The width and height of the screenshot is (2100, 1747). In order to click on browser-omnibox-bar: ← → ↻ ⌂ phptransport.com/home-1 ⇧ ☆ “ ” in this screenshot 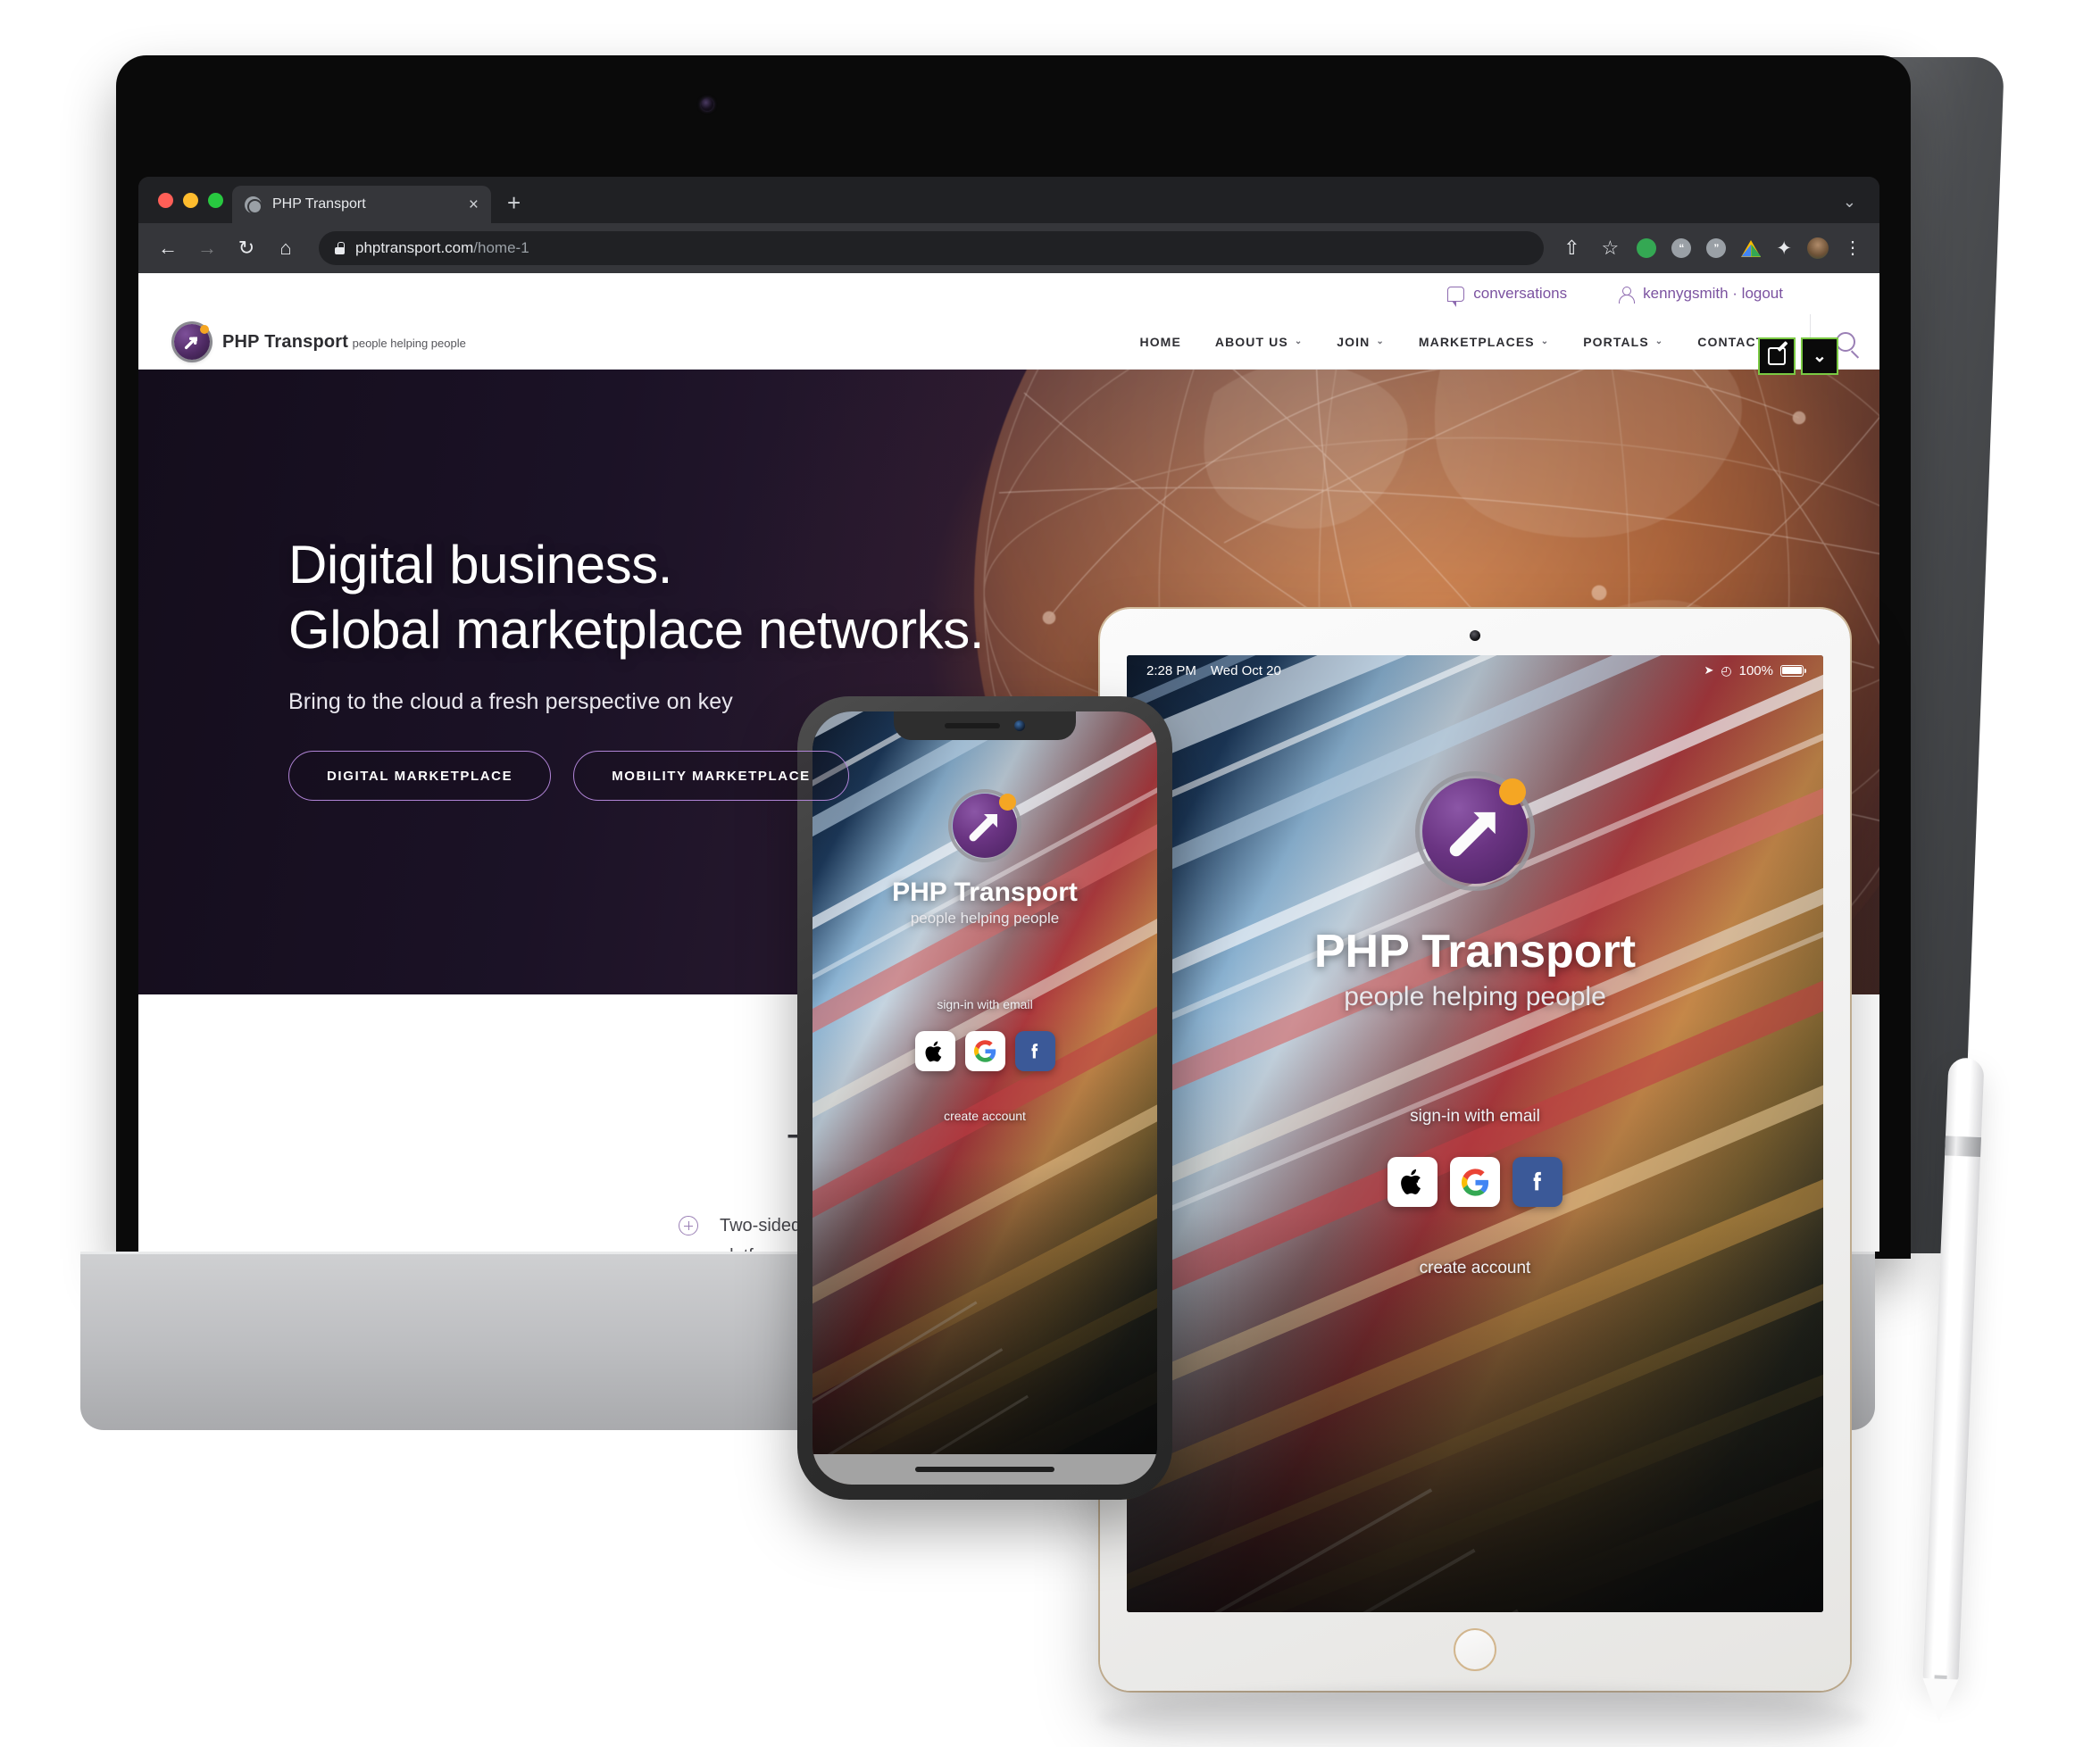, I will do `click(1009, 248)`.